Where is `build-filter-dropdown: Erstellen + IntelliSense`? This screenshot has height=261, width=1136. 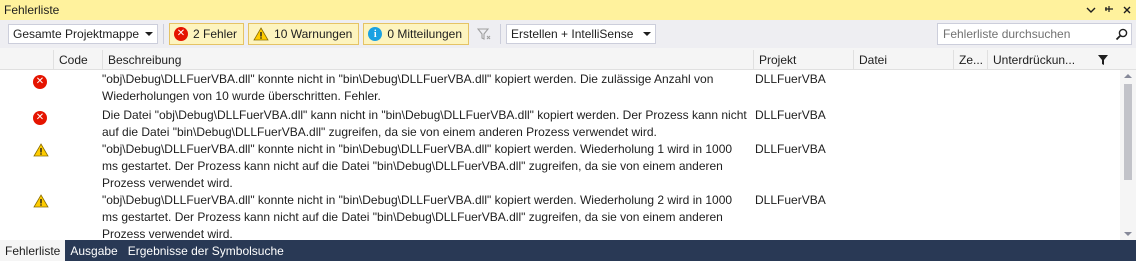 build-filter-dropdown: Erstellen + IntelliSense is located at coordinates (581, 34).